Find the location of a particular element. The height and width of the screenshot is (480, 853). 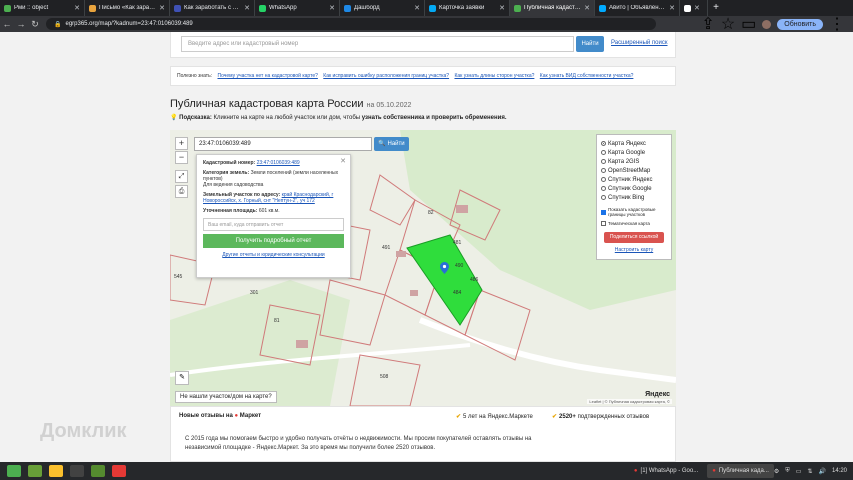

help-prefix: Полезно знать: is located at coordinates (195, 76).